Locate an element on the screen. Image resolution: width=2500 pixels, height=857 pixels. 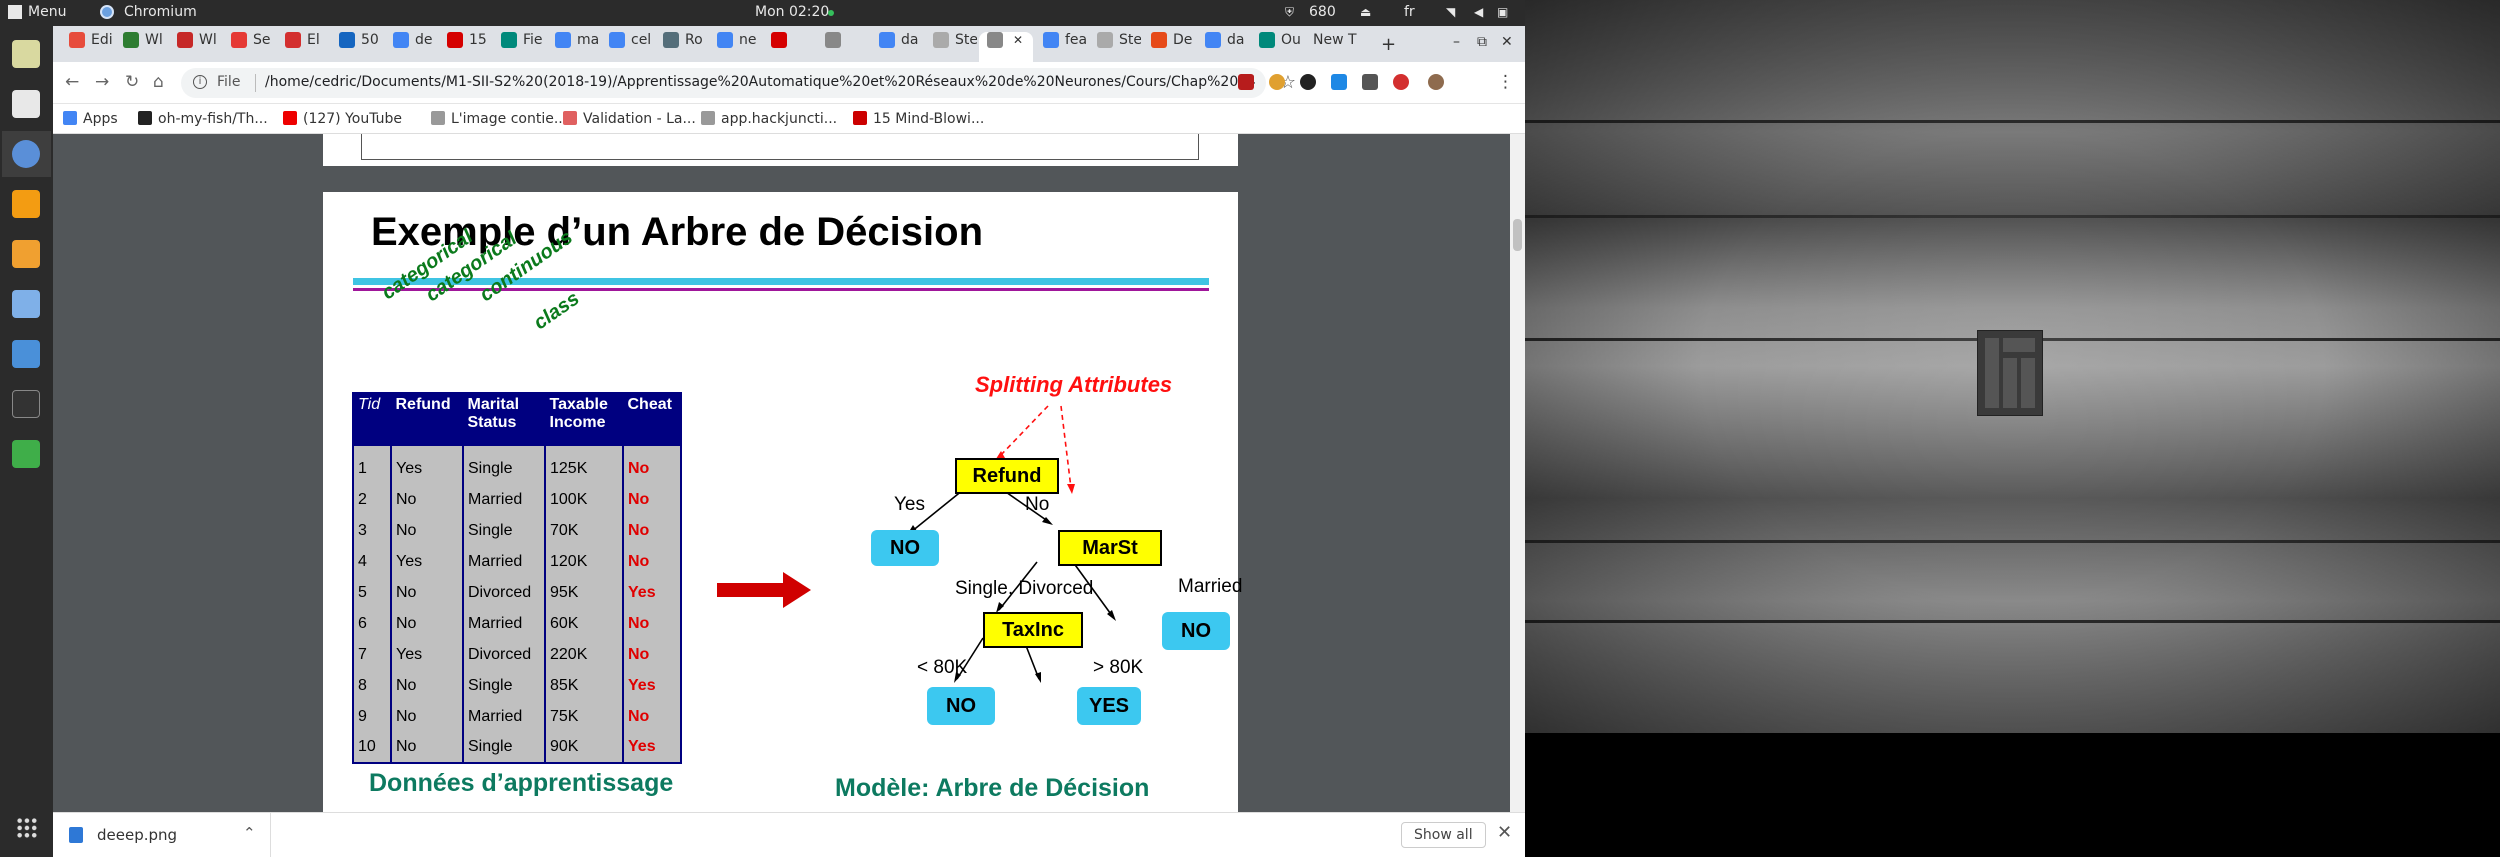
browser-tab: fea is located at coordinates (1061, 47).